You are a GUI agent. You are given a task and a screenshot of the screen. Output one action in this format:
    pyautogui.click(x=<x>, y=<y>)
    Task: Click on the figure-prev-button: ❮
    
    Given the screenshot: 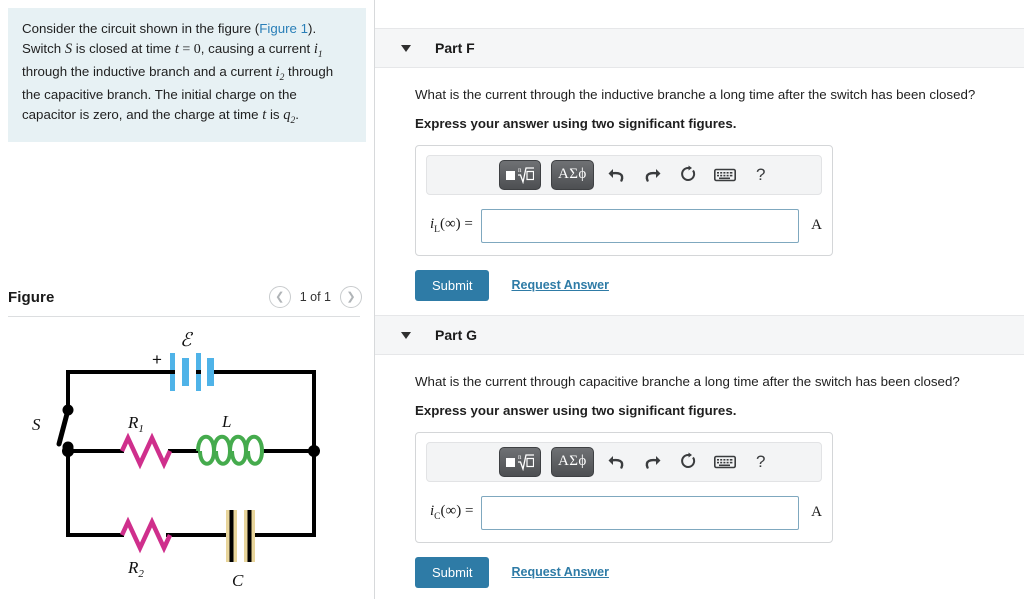 What is the action you would take?
    pyautogui.click(x=279, y=297)
    